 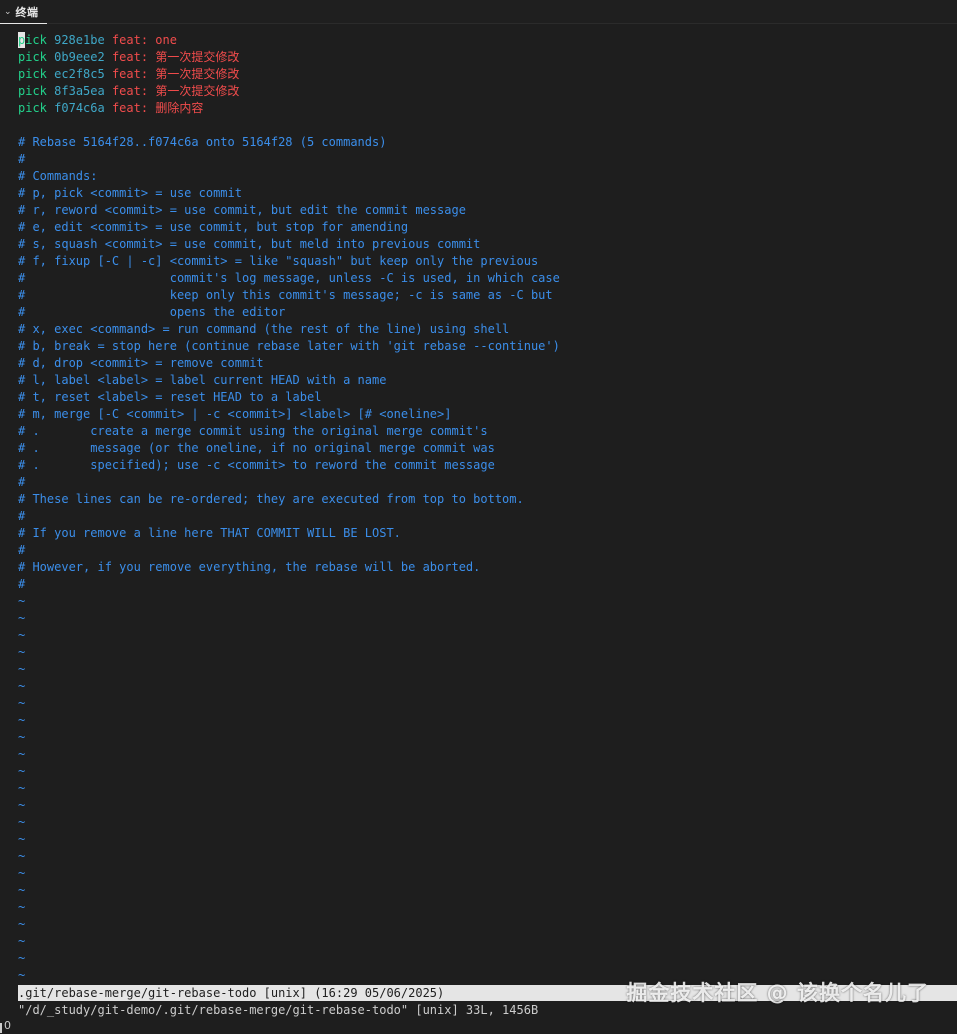 I want to click on commit-hash: f074c6a, so click(x=79, y=108).